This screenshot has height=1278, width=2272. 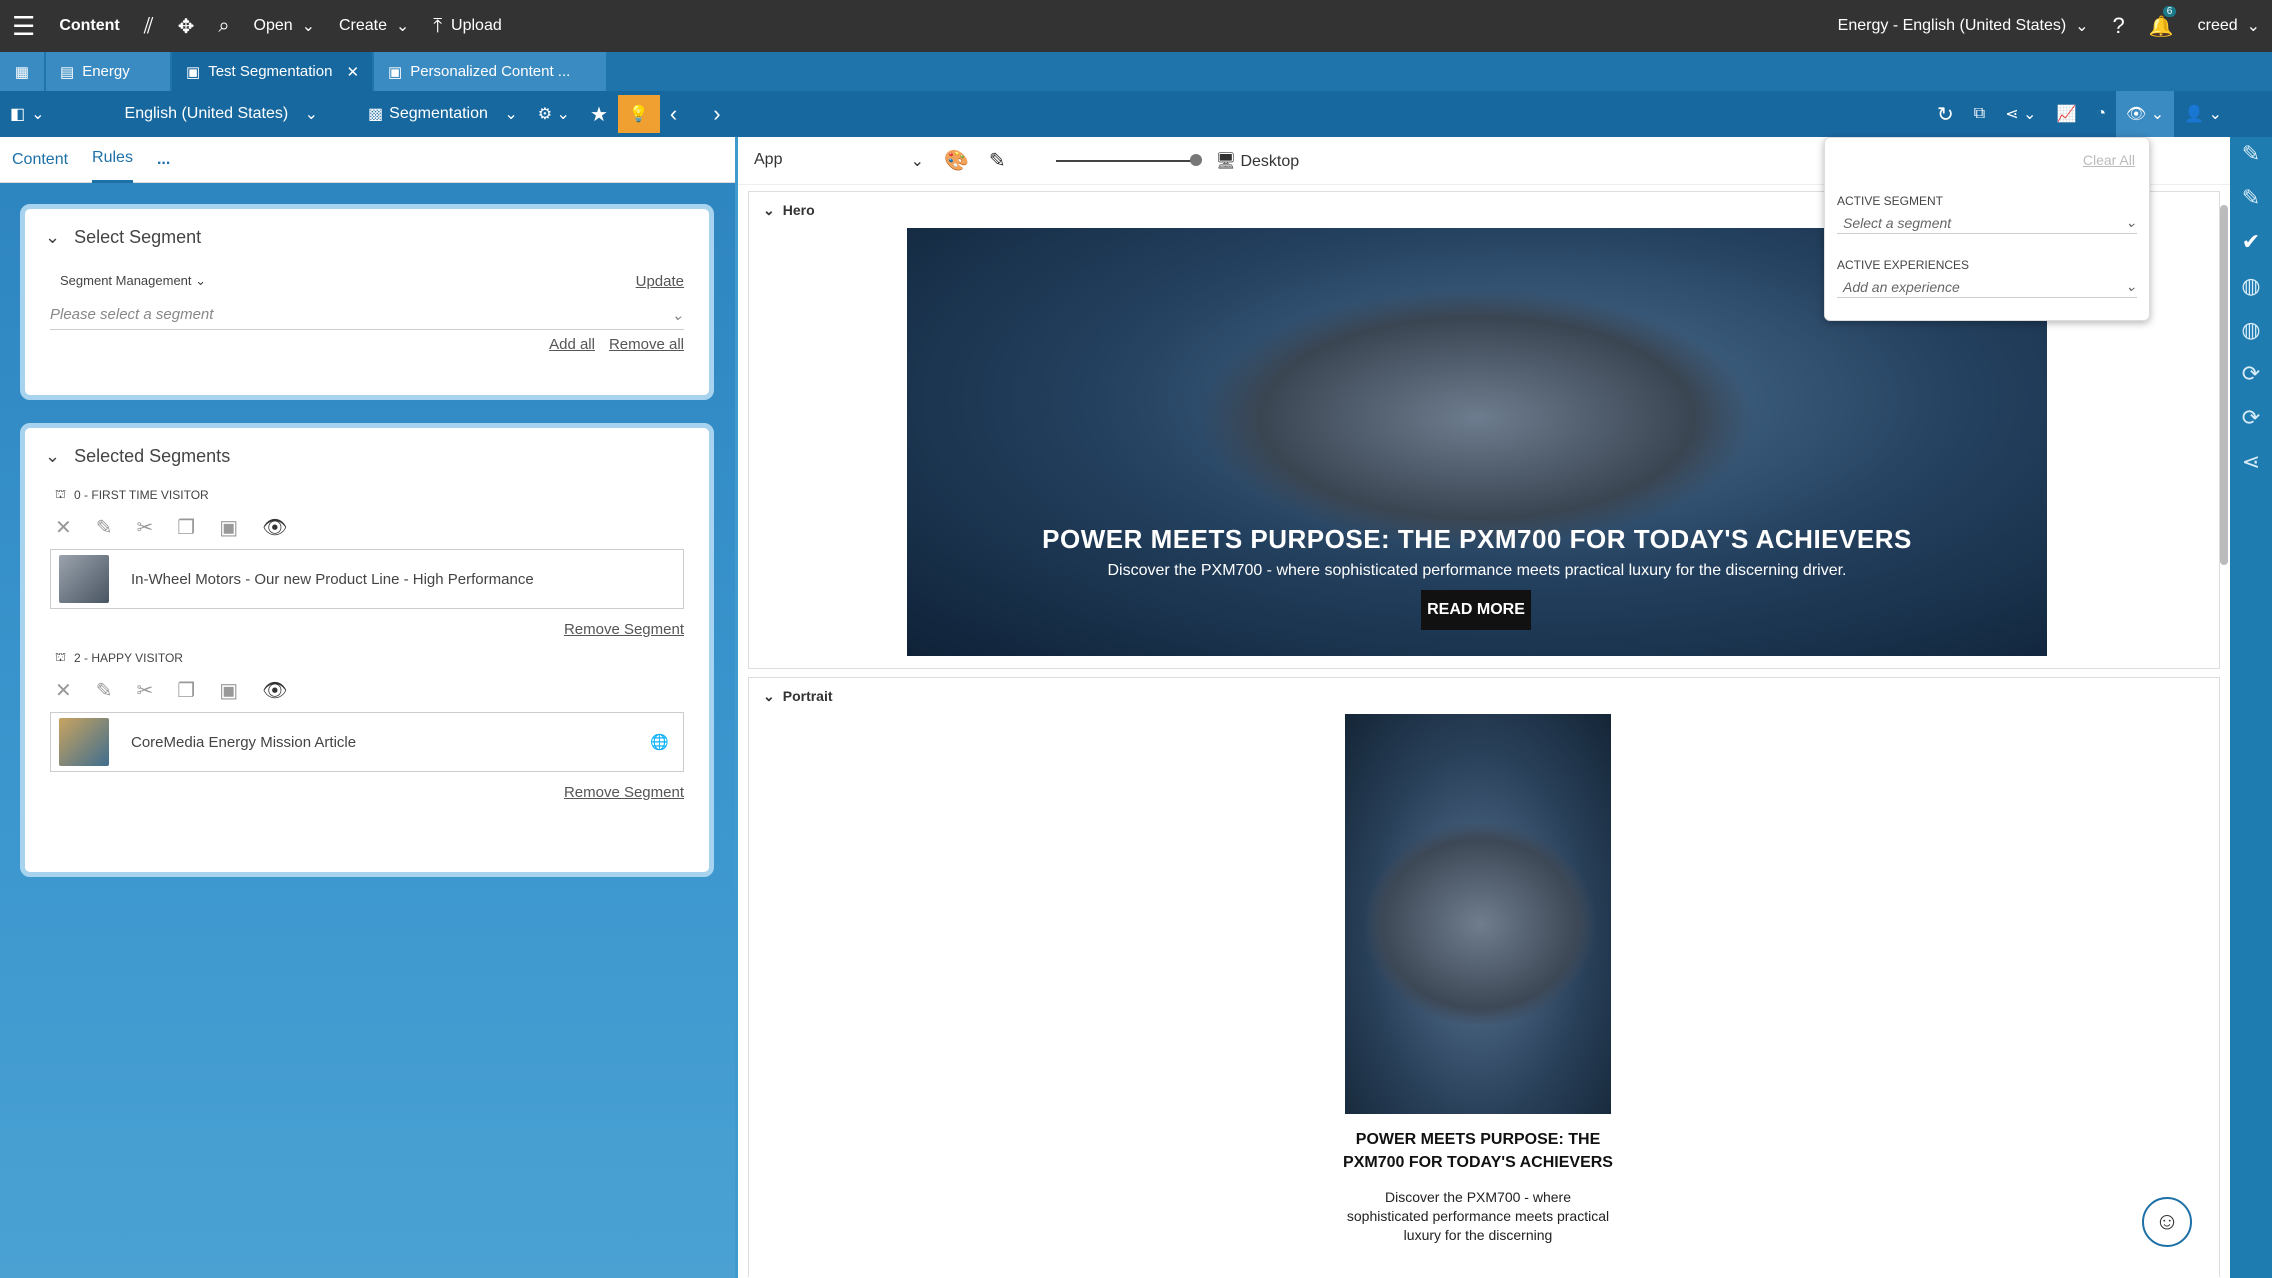 What do you see at coordinates (89, 26) in the screenshot?
I see `app-title: Content` at bounding box center [89, 26].